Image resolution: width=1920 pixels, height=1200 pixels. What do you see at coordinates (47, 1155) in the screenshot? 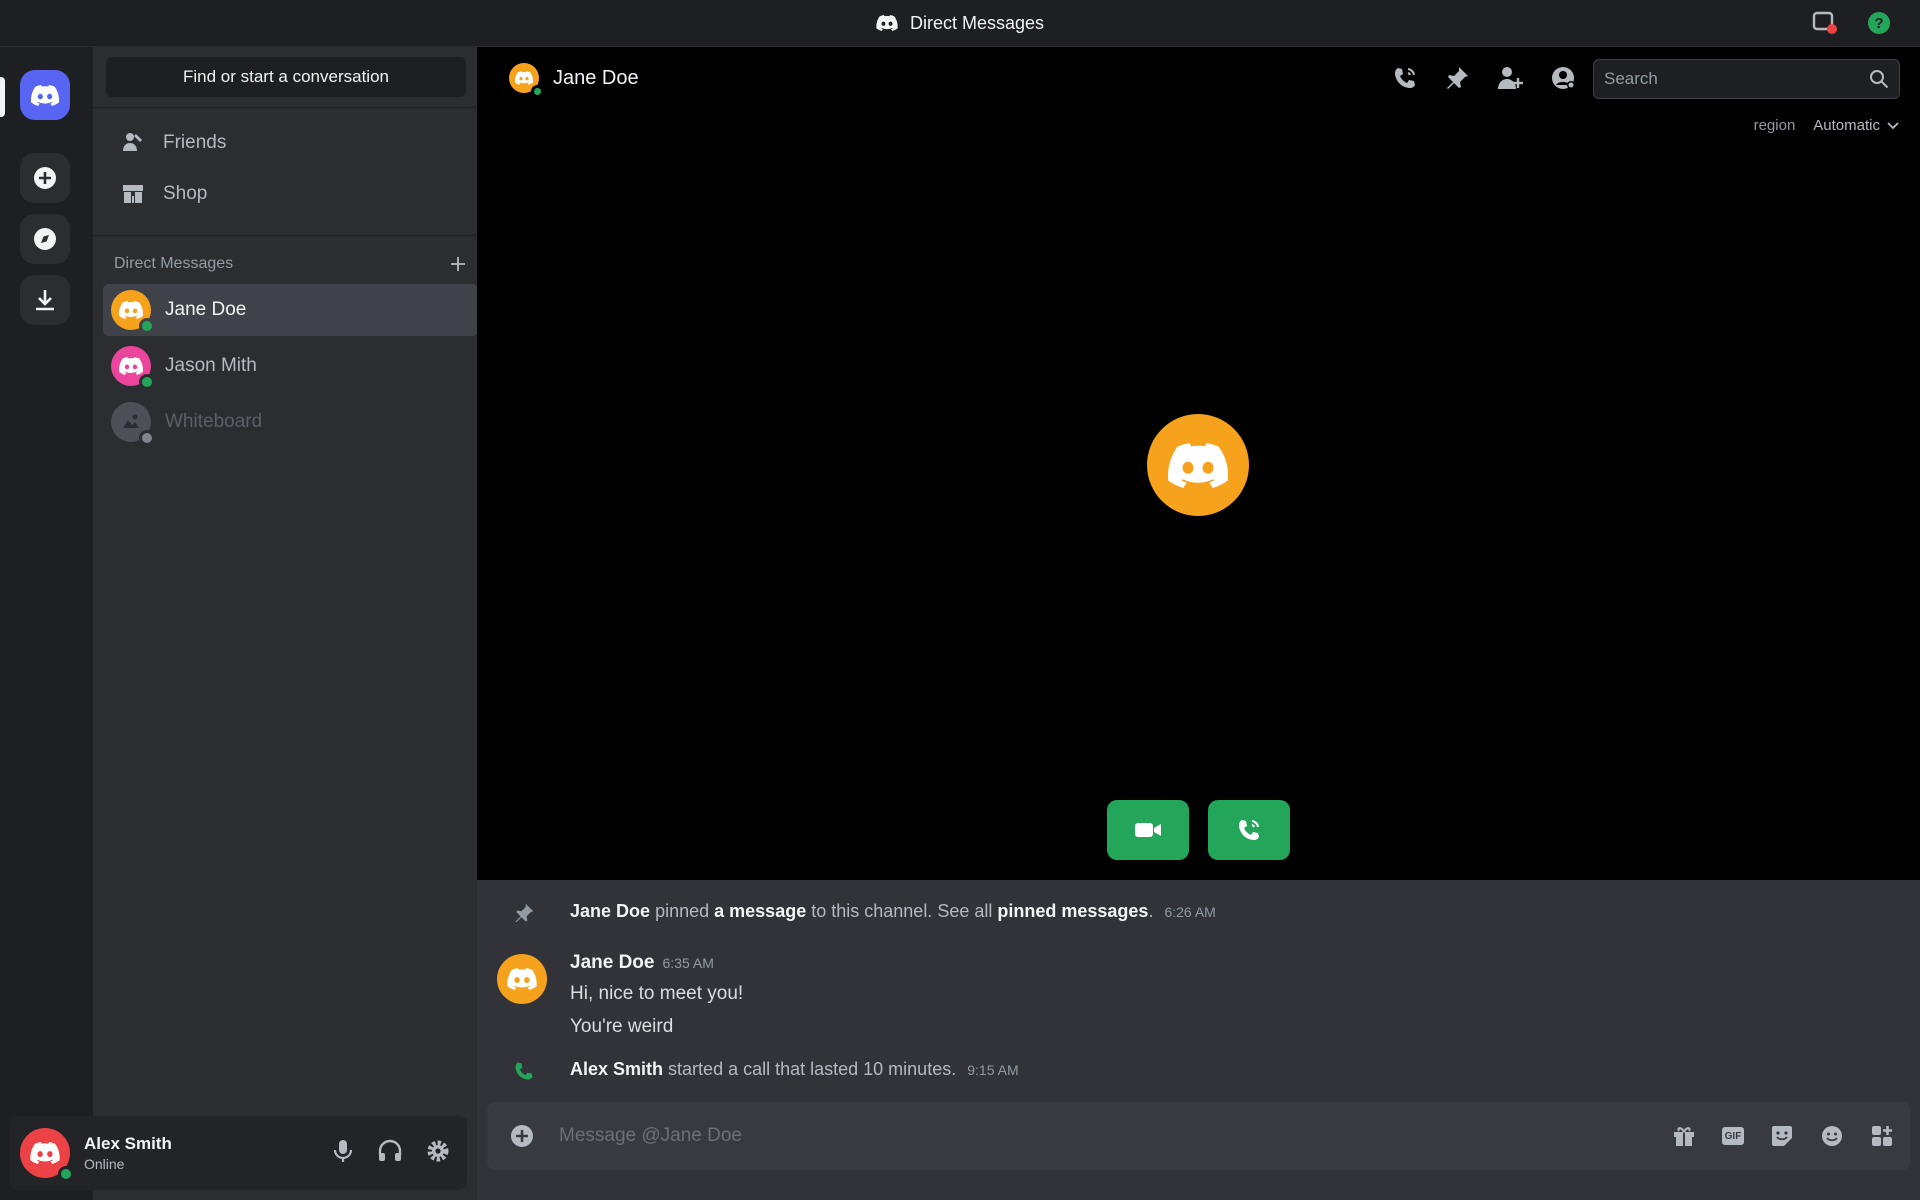
I see `user-avatar` at bounding box center [47, 1155].